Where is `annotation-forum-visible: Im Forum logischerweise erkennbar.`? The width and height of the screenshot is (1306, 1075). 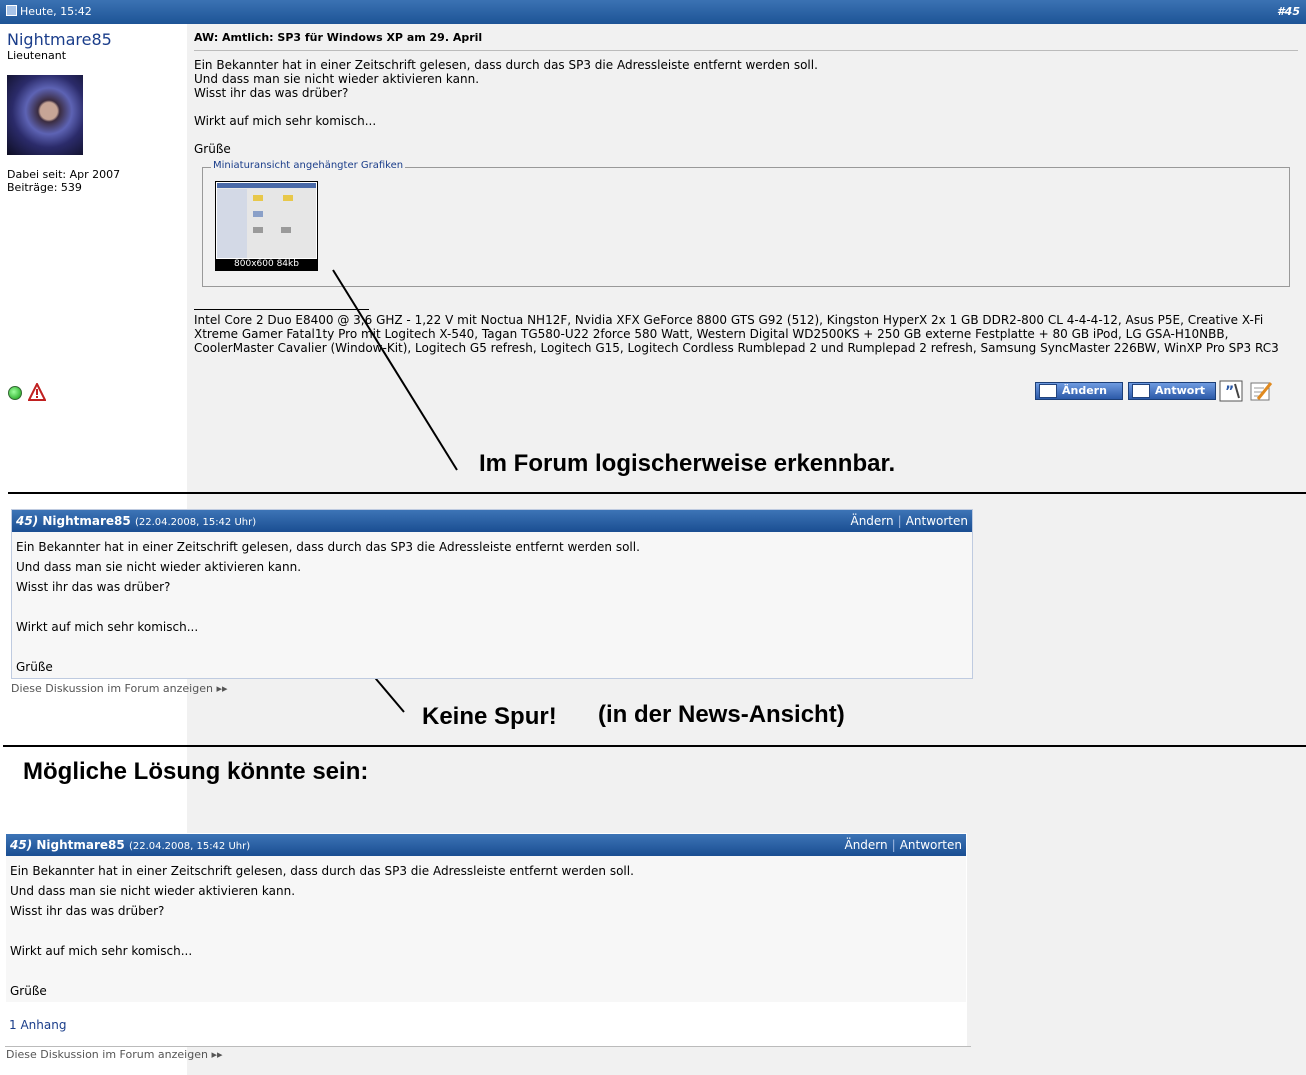
annotation-forum-visible: Im Forum logischerweise erkennbar. is located at coordinates (687, 463).